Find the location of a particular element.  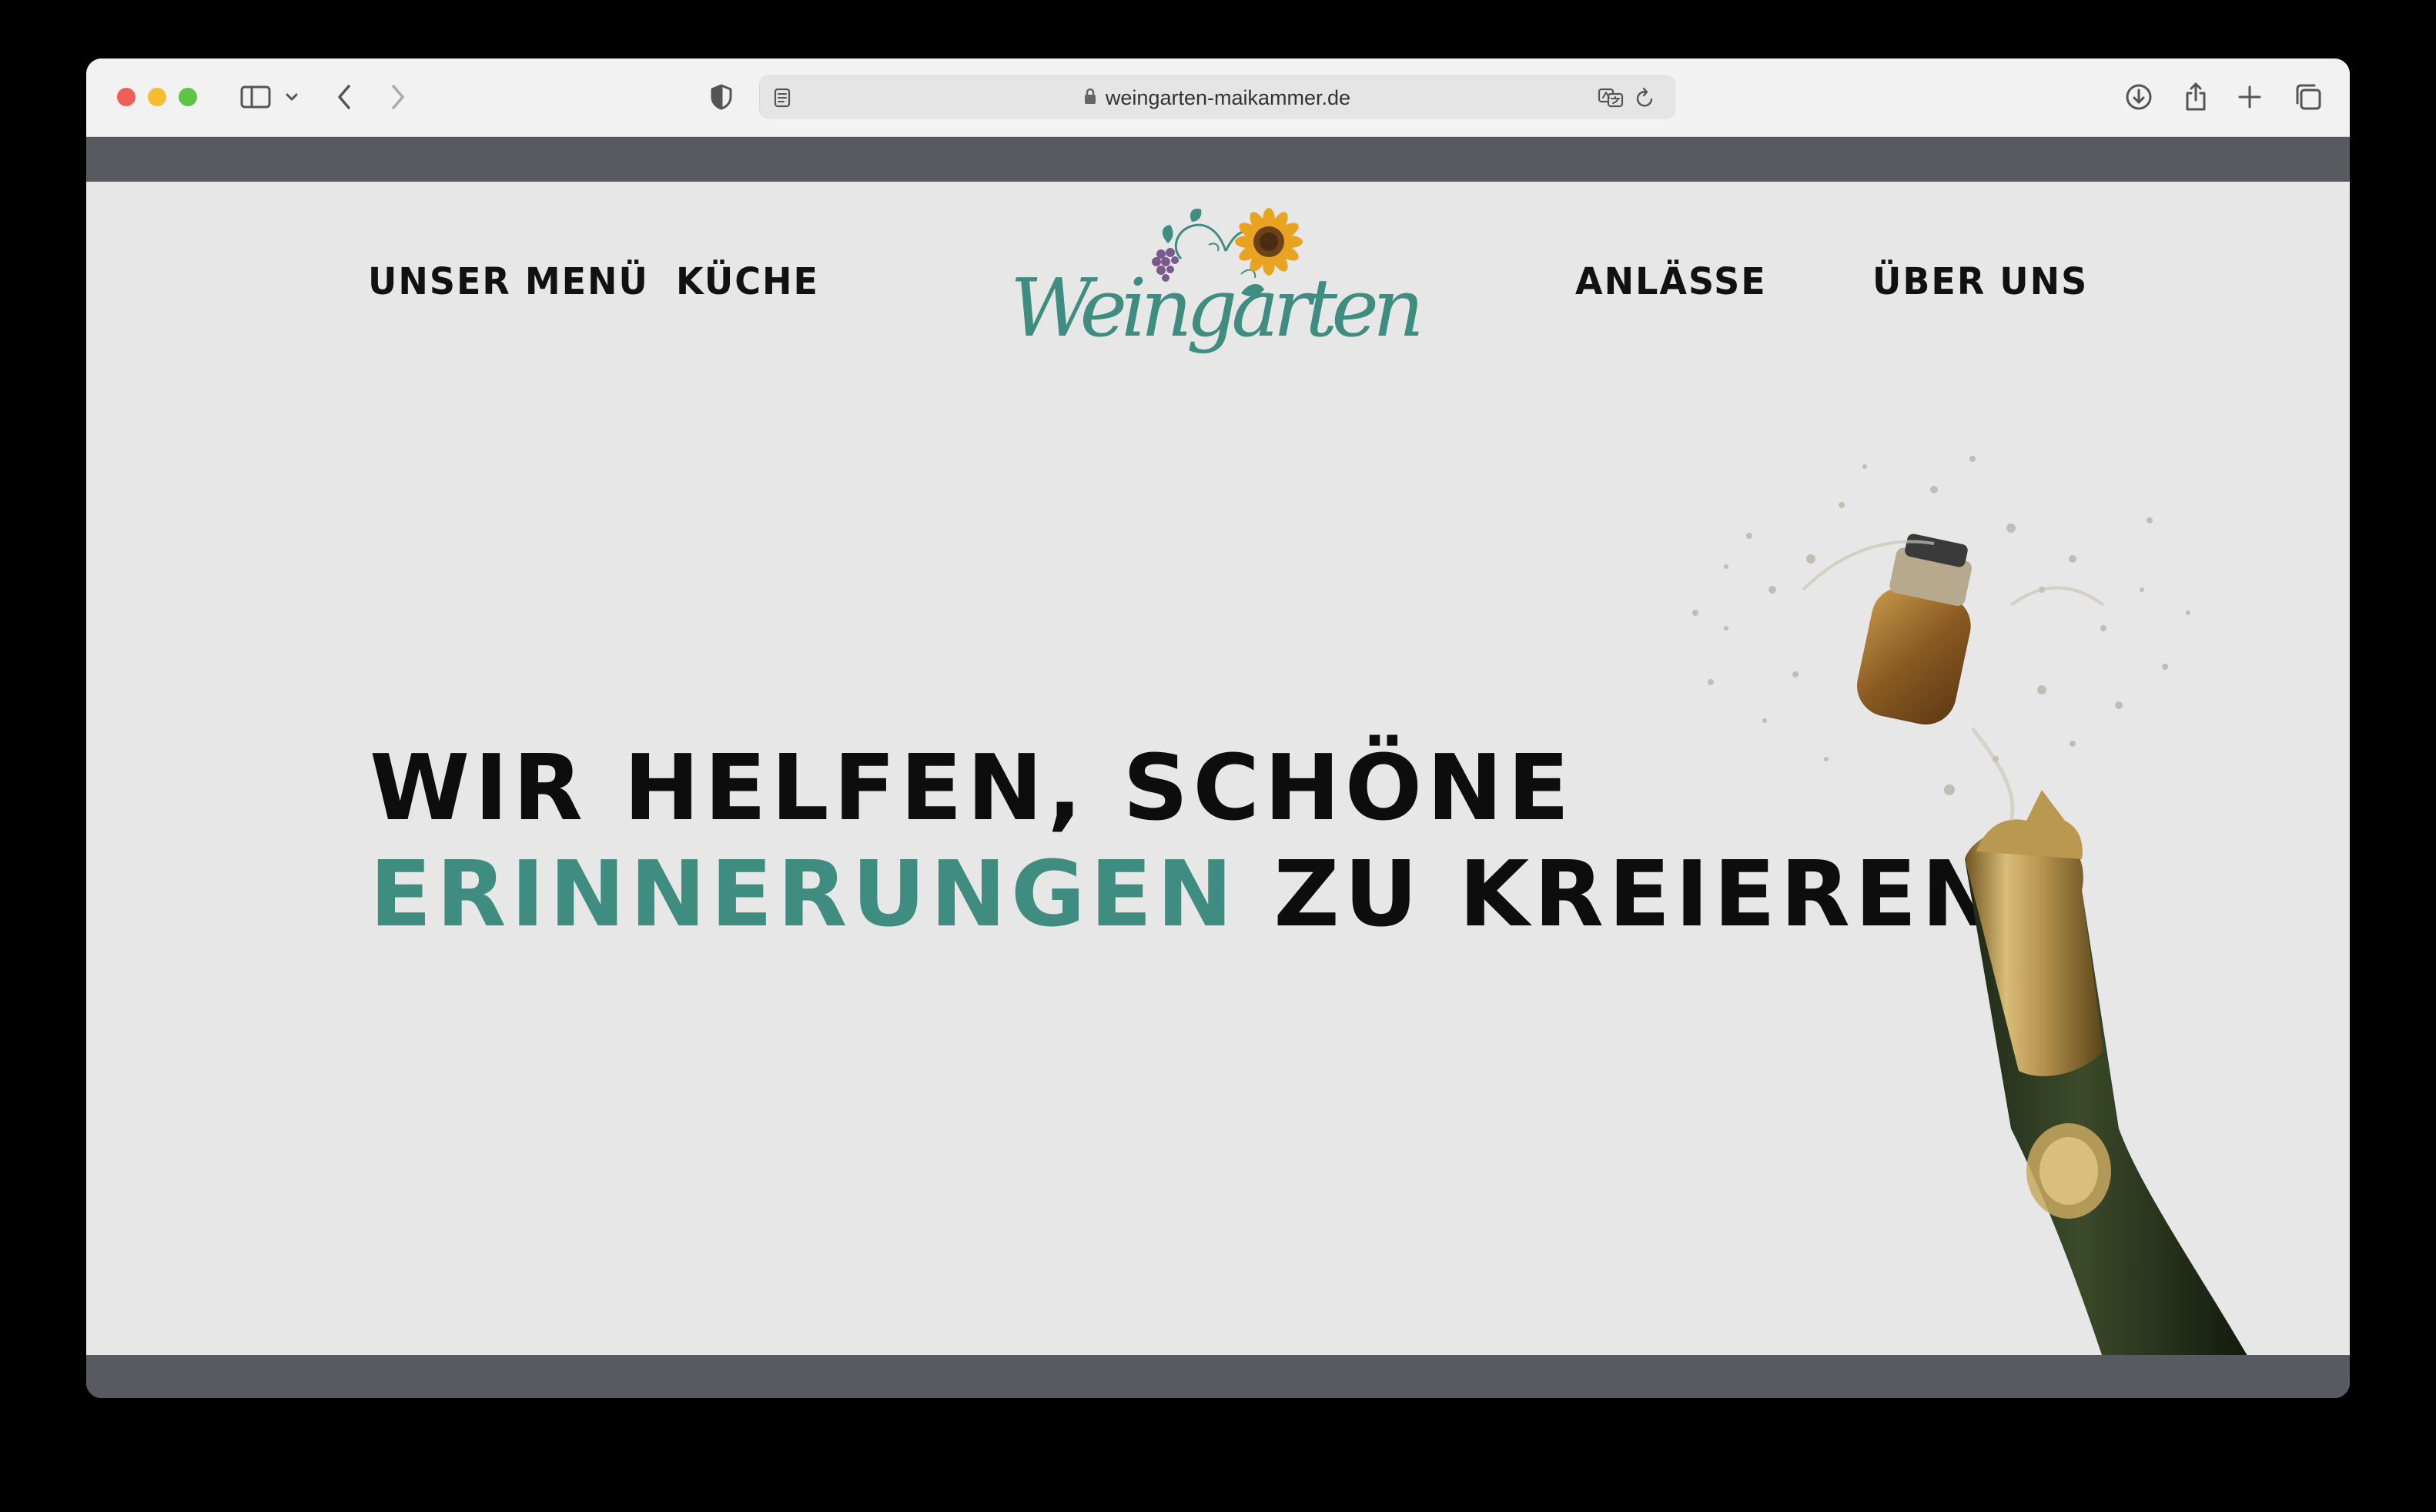

address-bar: weingarten-maikammer.de is located at coordinates (1217, 97).